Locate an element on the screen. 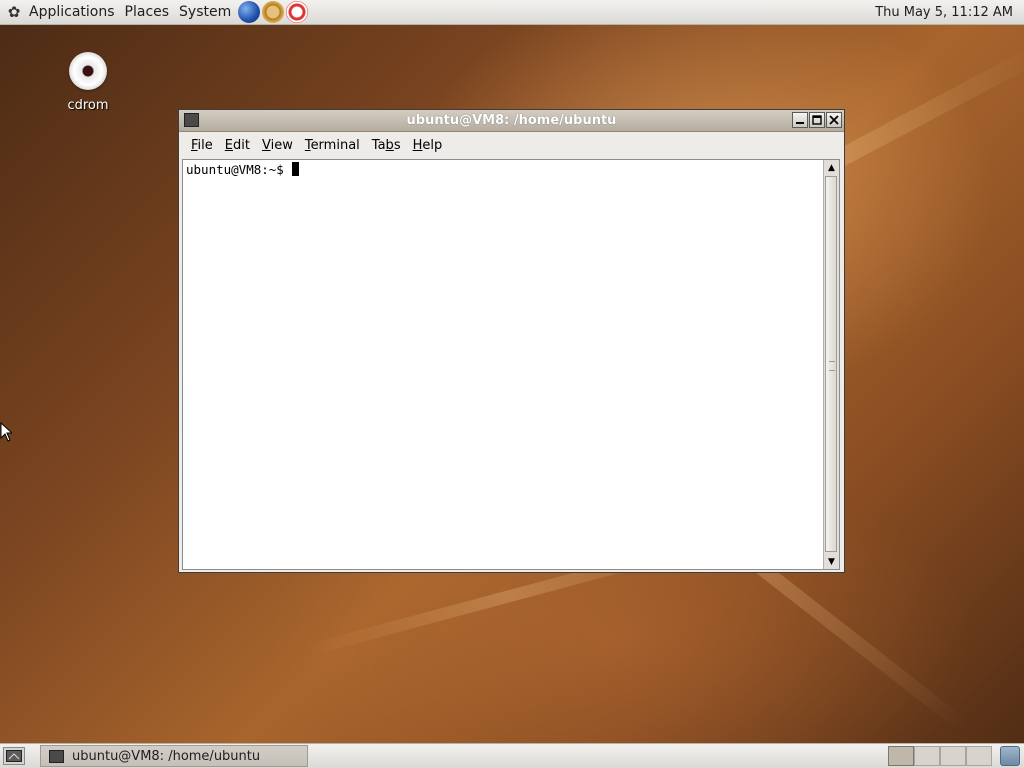  vertical-scrollbar: ▲ ▼ is located at coordinates (831, 364).